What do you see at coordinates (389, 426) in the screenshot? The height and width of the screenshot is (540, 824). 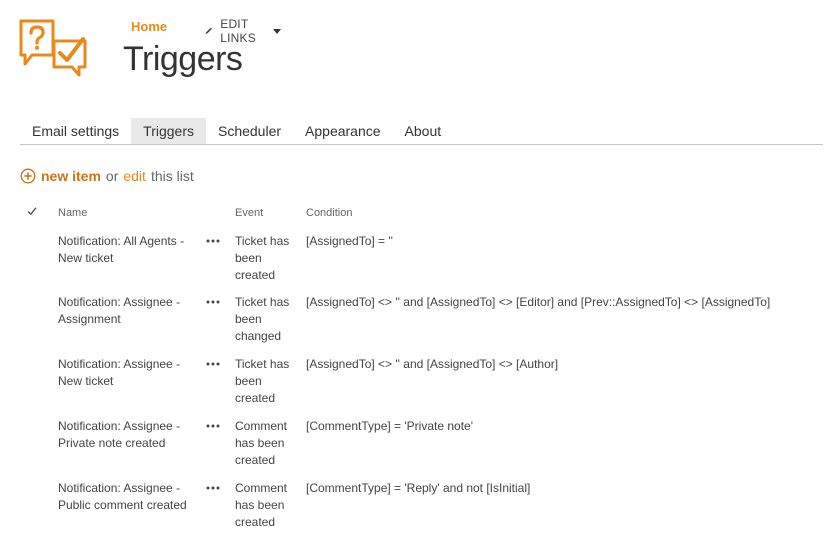 I see `row-condition: [CommentType] = 'Private note'` at bounding box center [389, 426].